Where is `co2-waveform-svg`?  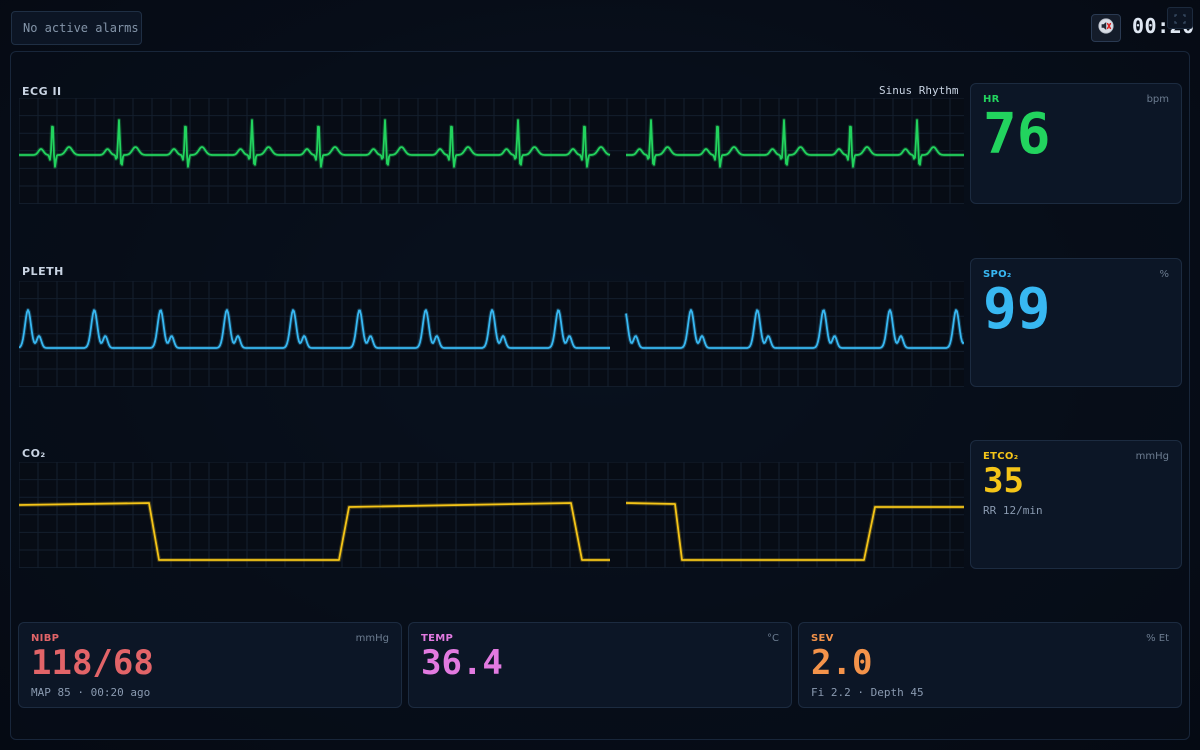
co2-waveform-svg is located at coordinates (491, 515).